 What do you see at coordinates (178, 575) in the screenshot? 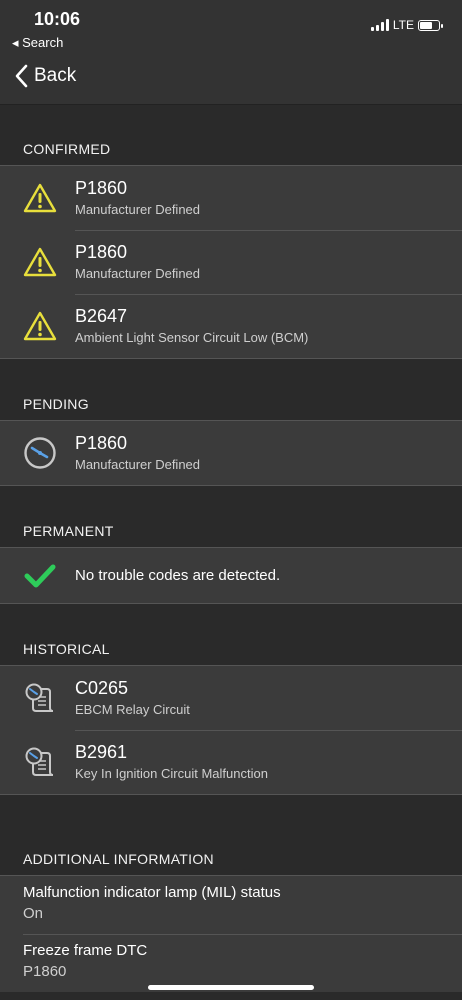
I see `no-codes-message: No trouble codes are detected.` at bounding box center [178, 575].